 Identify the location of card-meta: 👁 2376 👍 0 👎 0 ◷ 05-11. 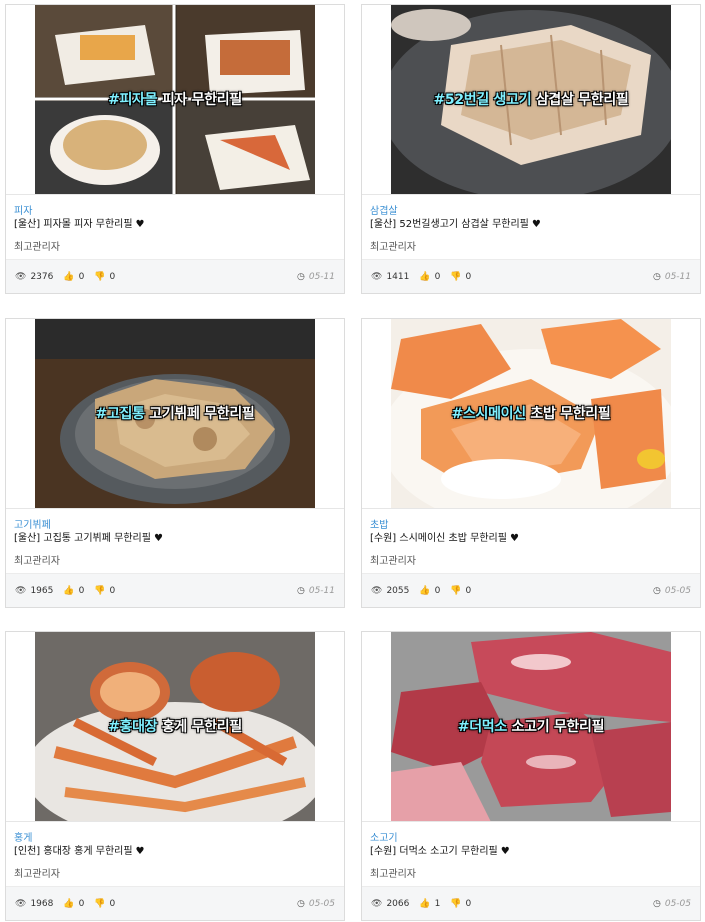
(175, 276).